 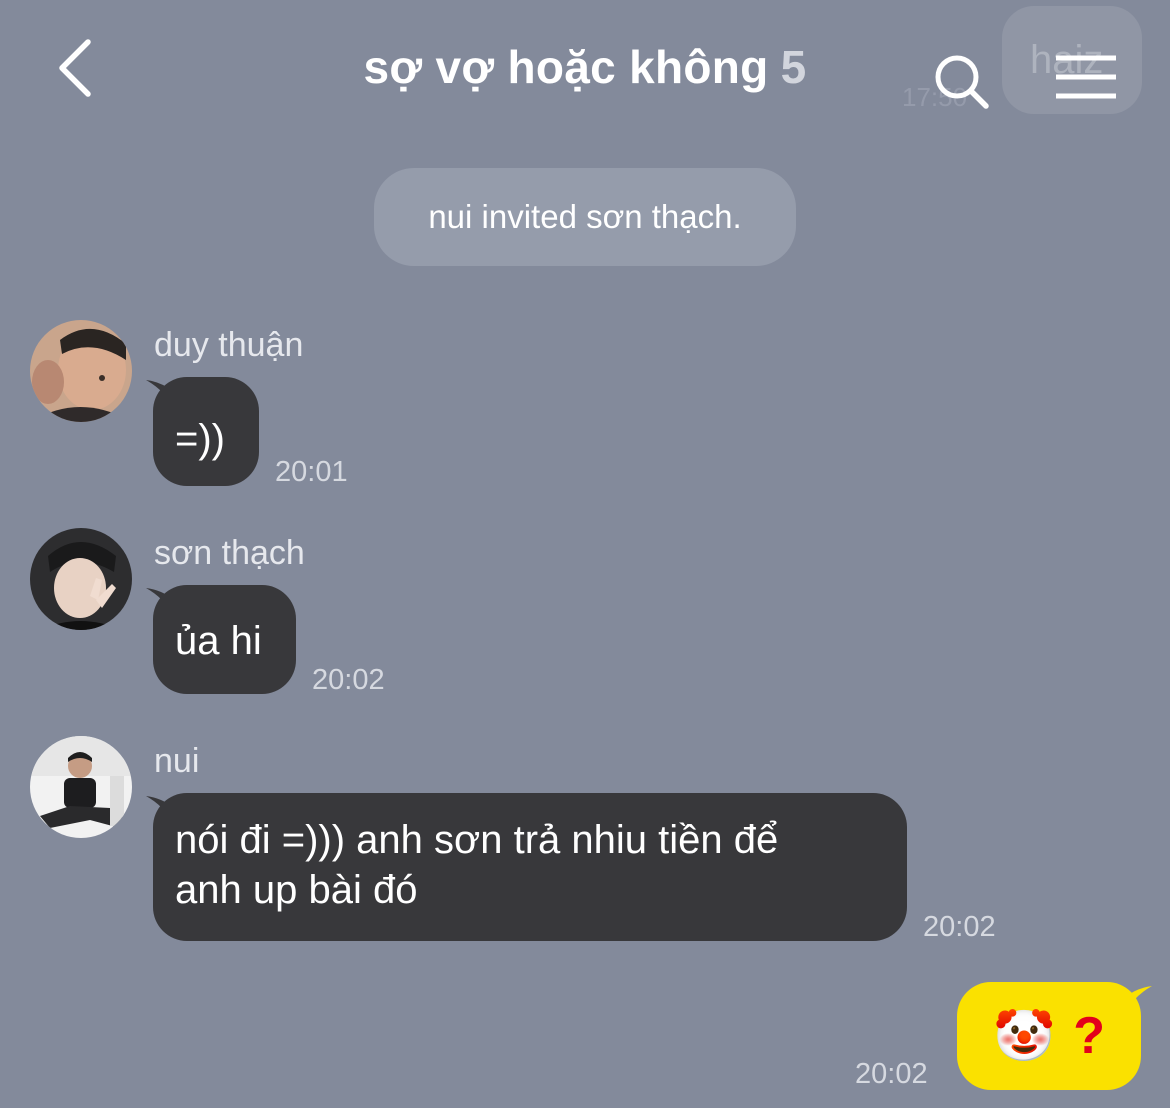 What do you see at coordinates (1138, 1000) in the screenshot?
I see `bubble-tail` at bounding box center [1138, 1000].